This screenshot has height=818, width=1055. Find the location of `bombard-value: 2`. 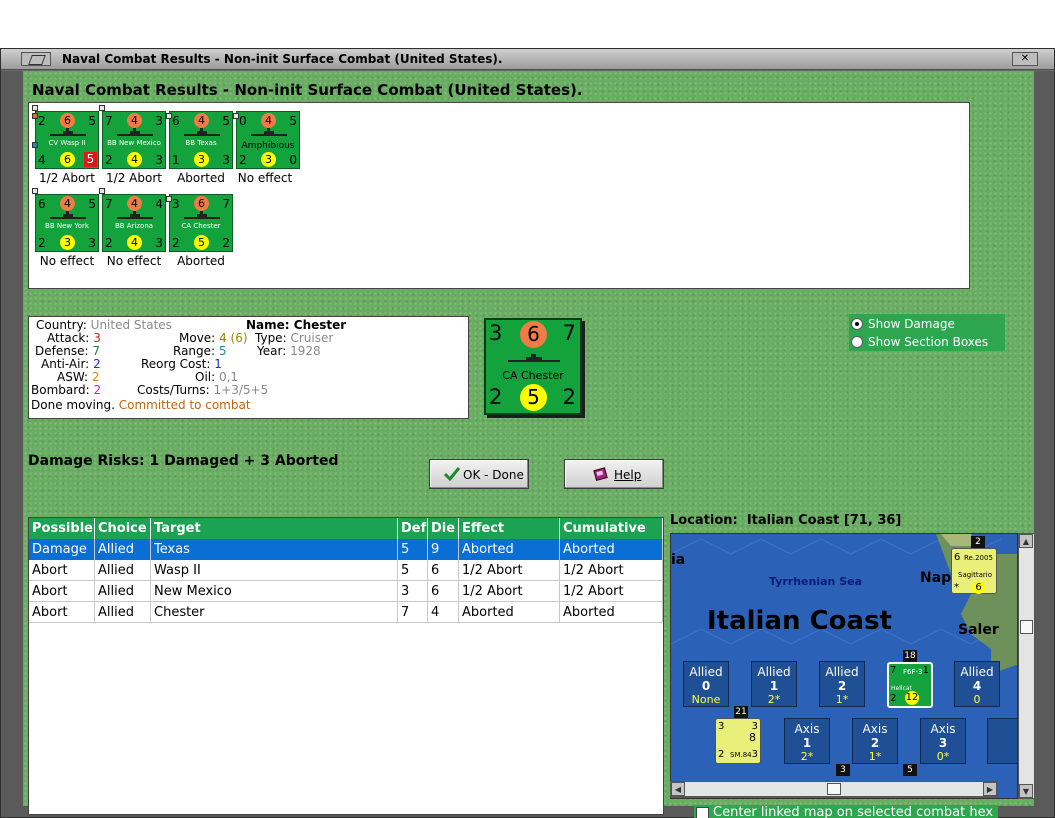

bombard-value: 2 is located at coordinates (97, 390).